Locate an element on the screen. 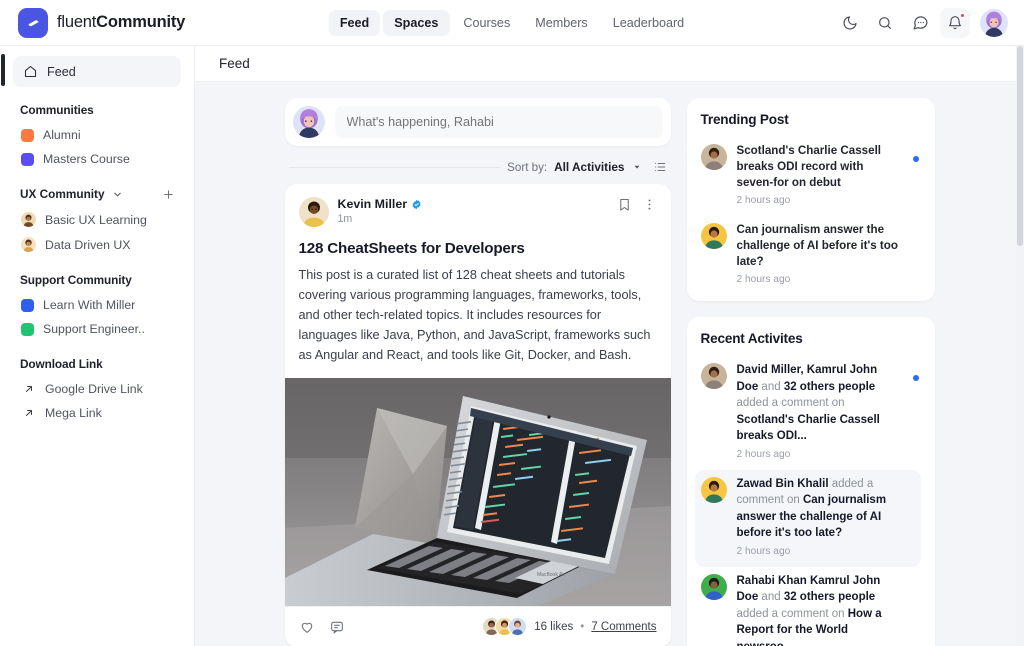  sidebar-item-learn-with-miller: Learn With Miller is located at coordinates (97, 305).